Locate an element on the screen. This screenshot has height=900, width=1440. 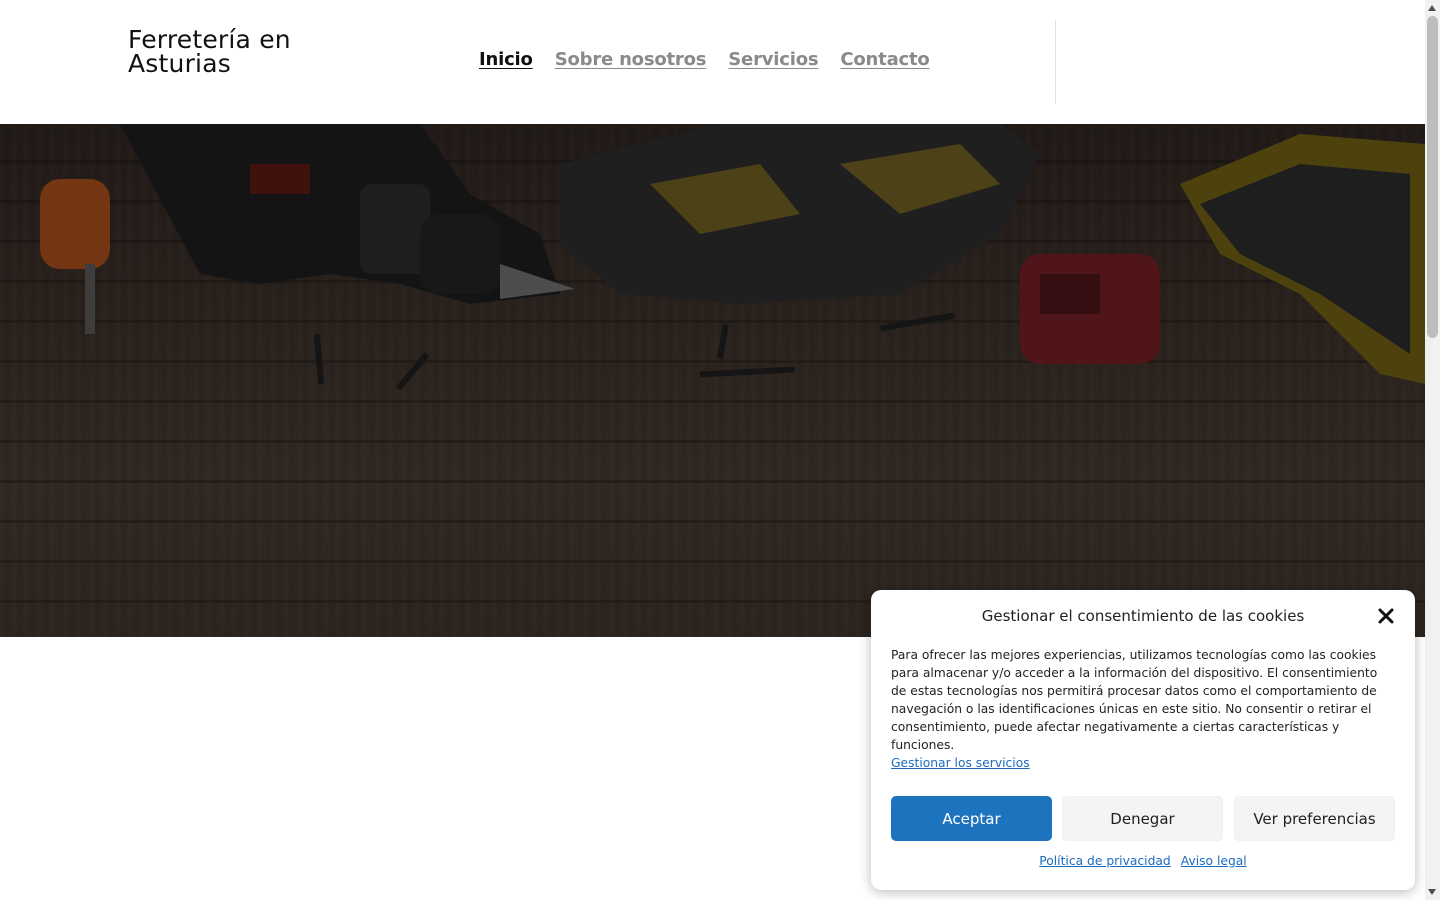
scroll-thumb is located at coordinates (1432, 177).